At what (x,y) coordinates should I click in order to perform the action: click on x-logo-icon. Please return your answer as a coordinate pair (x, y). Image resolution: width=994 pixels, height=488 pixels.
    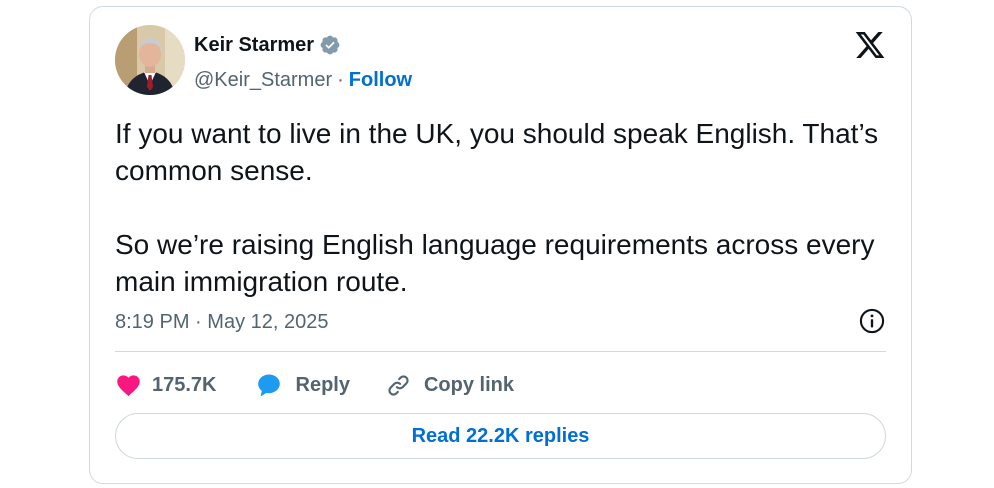
    Looking at the image, I should click on (870, 45).